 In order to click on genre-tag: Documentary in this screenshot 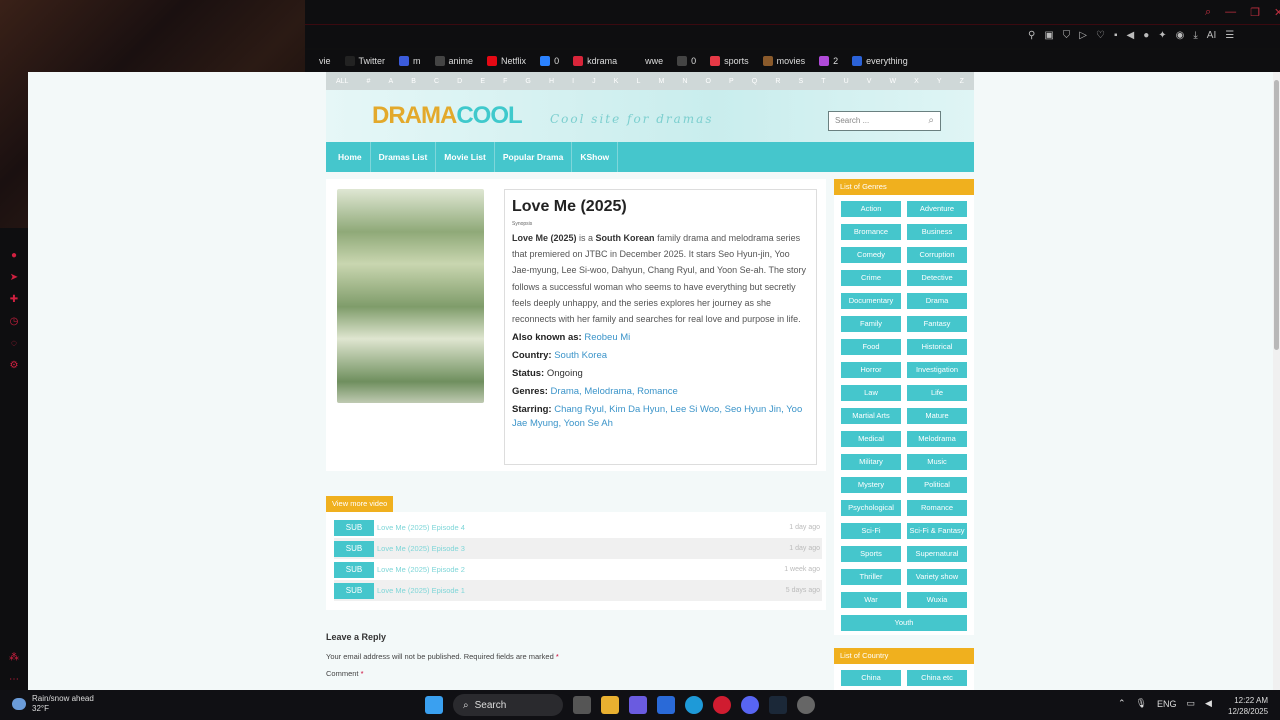, I will do `click(871, 301)`.